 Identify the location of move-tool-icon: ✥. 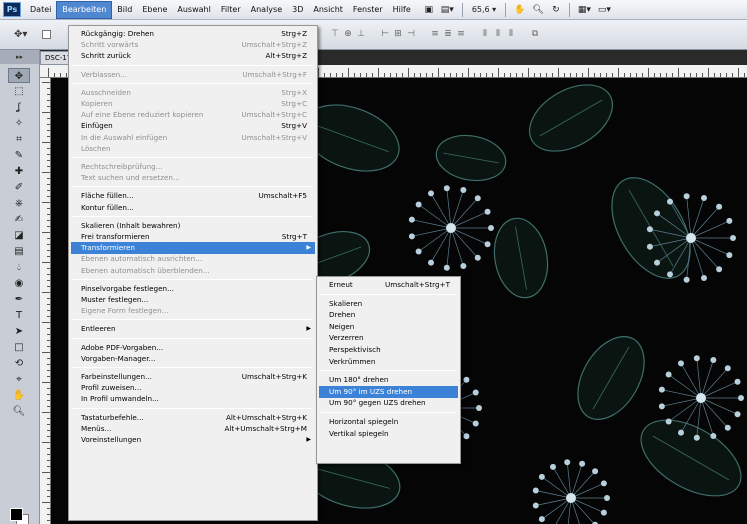
(19, 75).